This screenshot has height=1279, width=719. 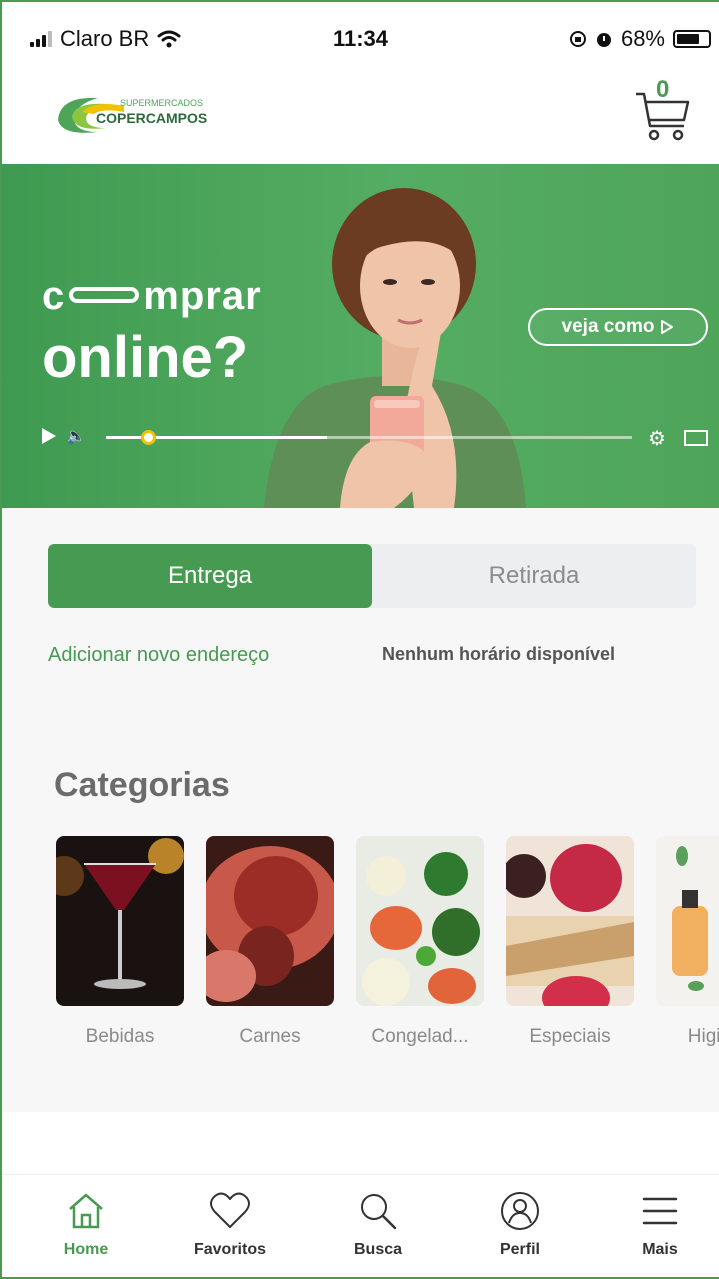 I want to click on carrier-name: Claro BR, so click(x=105, y=38).